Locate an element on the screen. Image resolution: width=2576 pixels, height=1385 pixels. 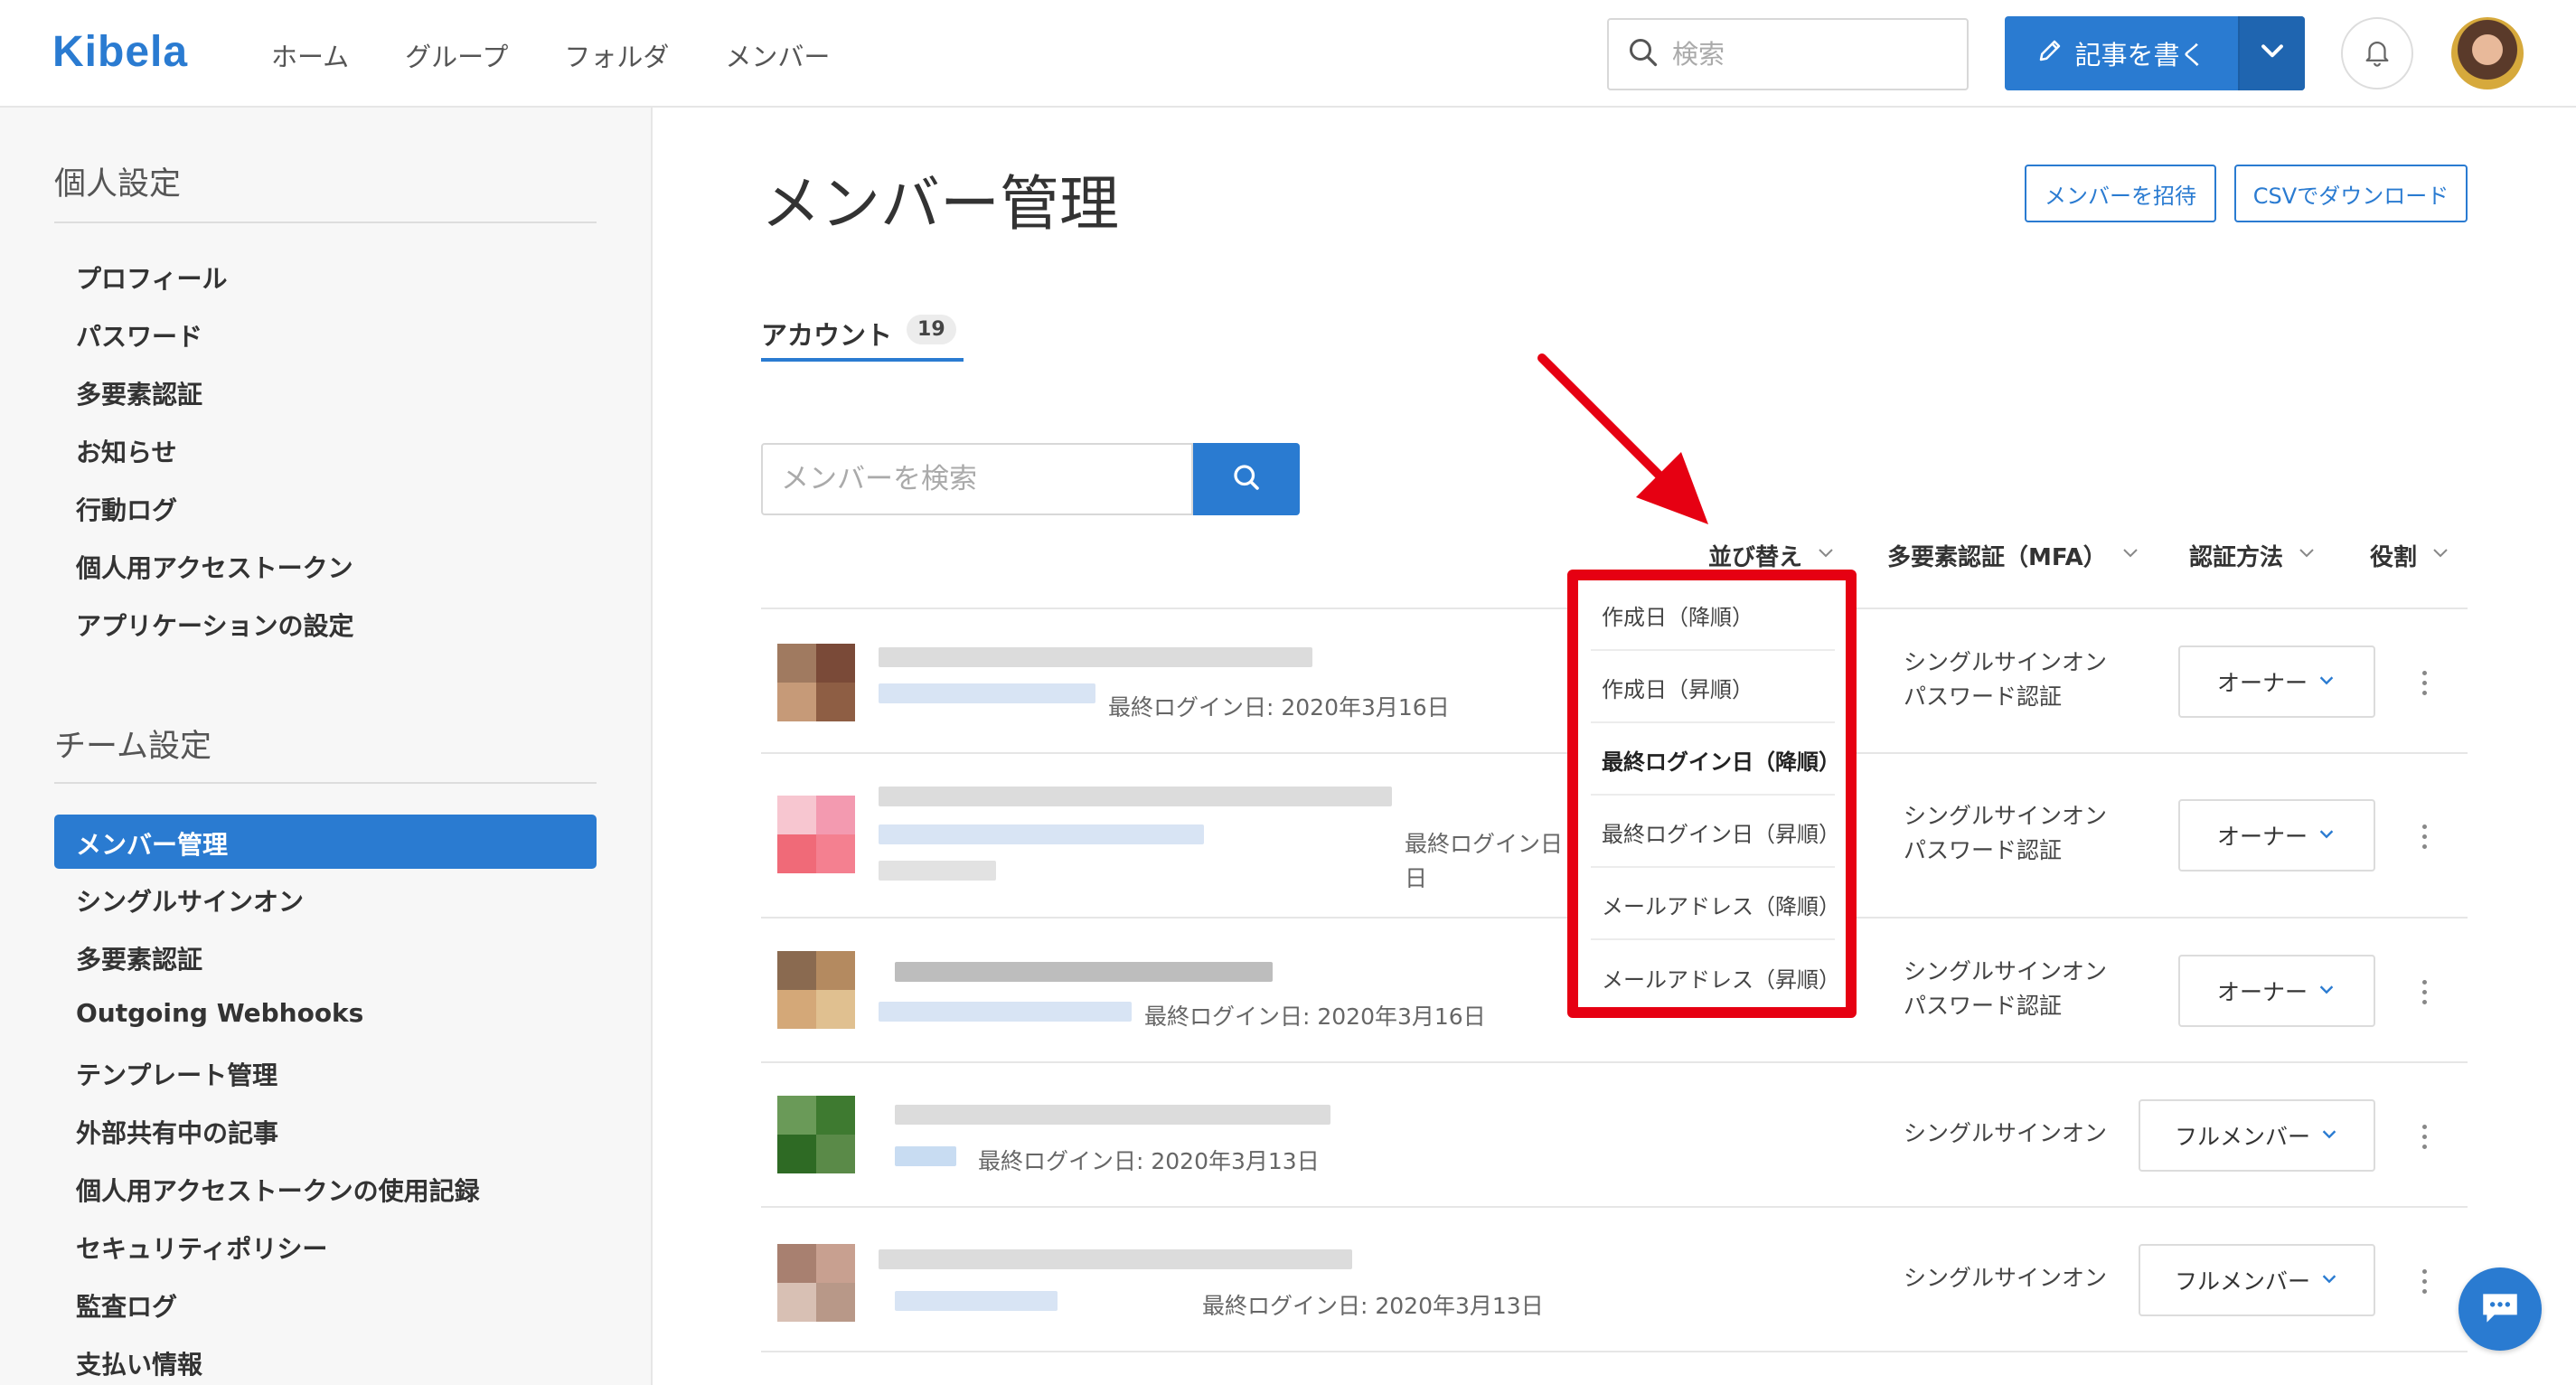
auth-method-filter: 認証方法 is located at coordinates (2253, 555).